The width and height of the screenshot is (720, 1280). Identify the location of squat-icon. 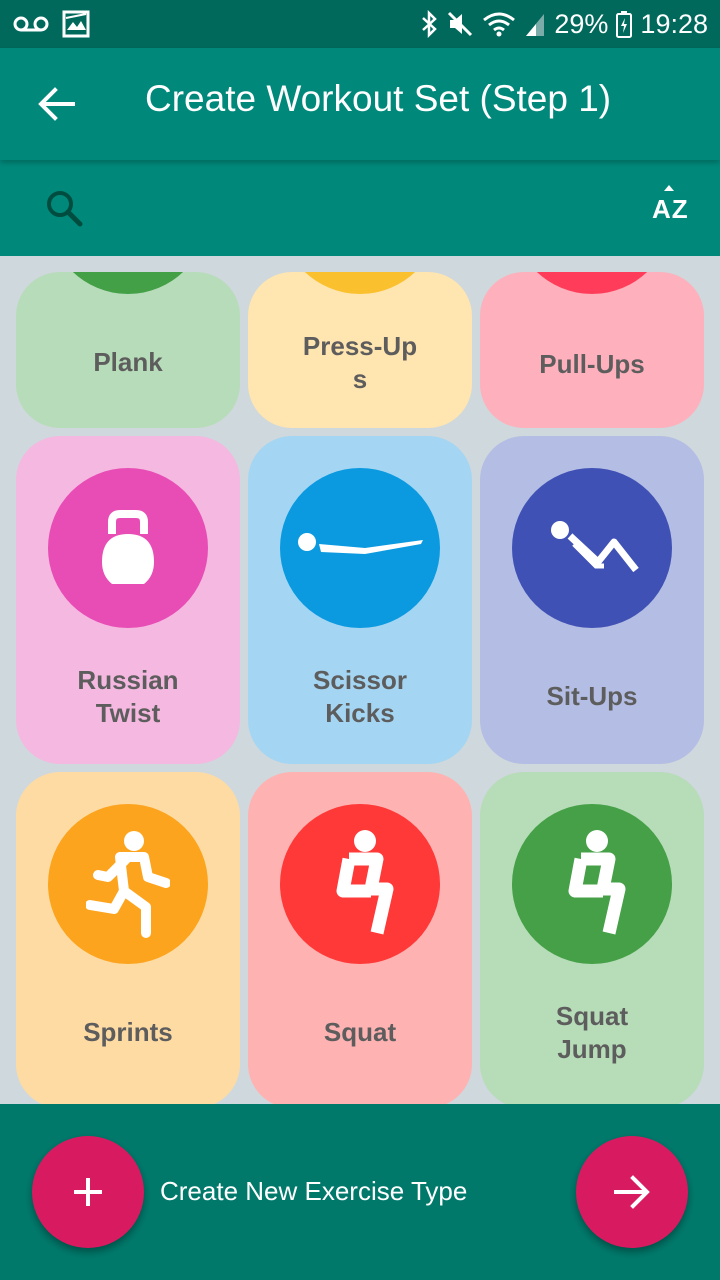
(365, 882).